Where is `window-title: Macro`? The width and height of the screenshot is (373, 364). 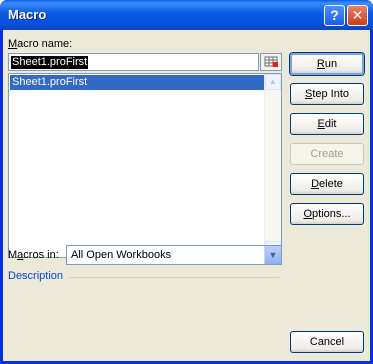
window-title: Macro is located at coordinates (27, 14).